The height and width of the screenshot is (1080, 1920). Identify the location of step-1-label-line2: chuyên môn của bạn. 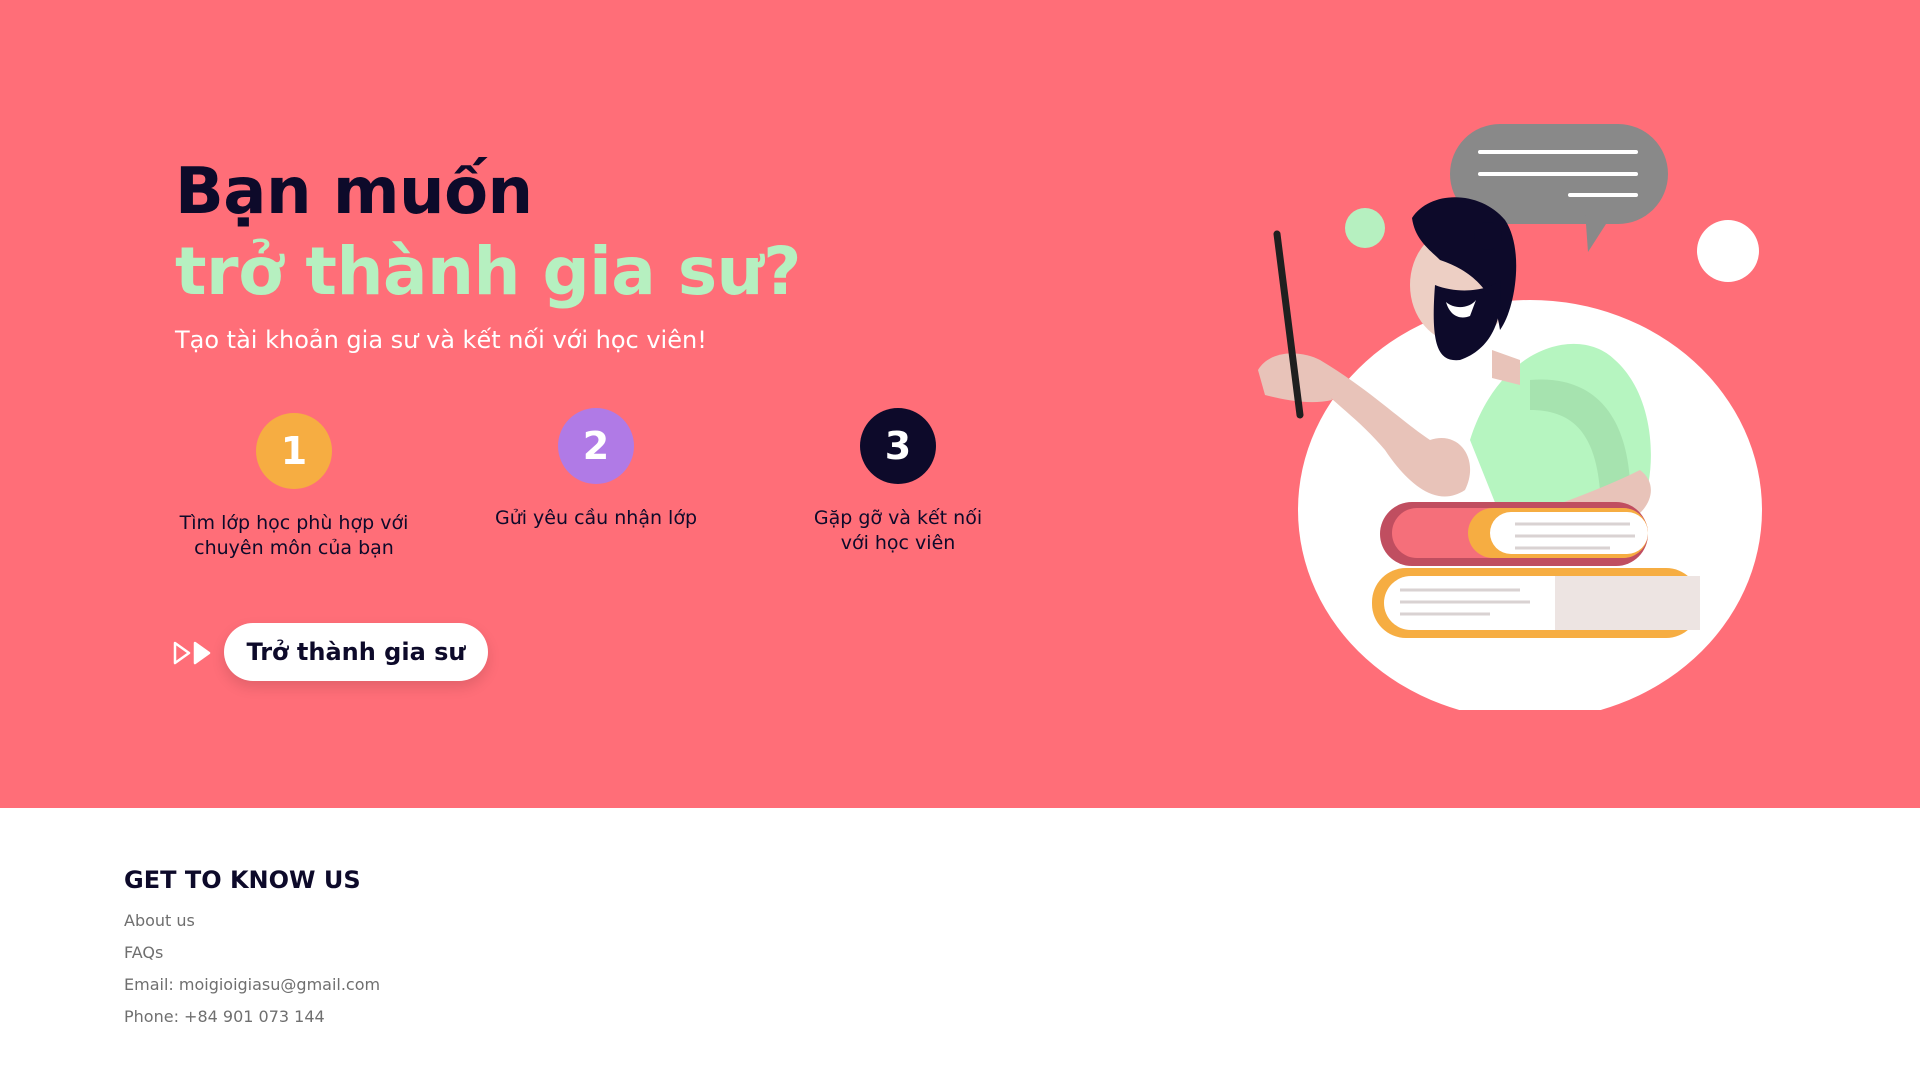
(294, 548).